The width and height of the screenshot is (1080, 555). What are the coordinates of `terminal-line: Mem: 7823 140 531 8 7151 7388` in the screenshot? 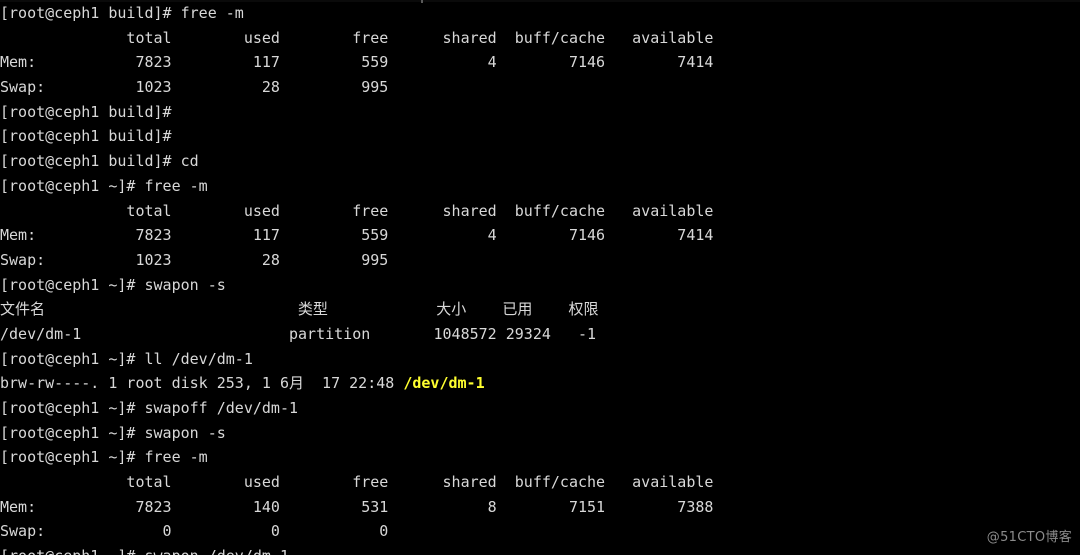 It's located at (357, 506).